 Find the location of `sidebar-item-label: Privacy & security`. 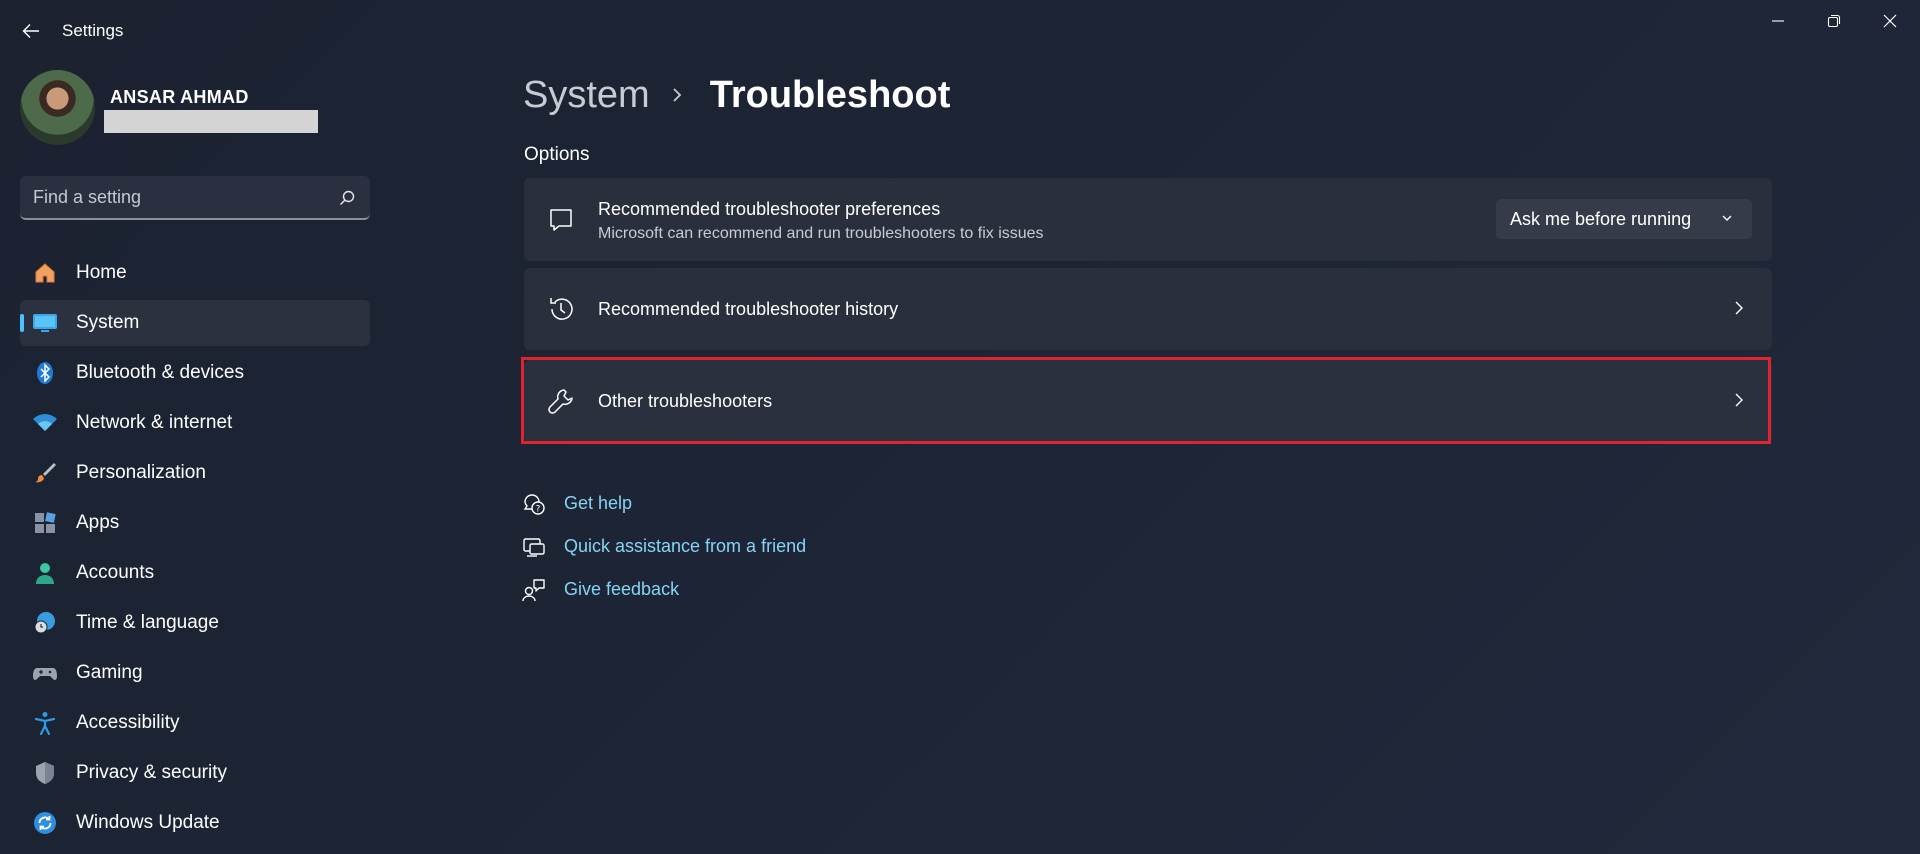

sidebar-item-label: Privacy & security is located at coordinates (151, 772).